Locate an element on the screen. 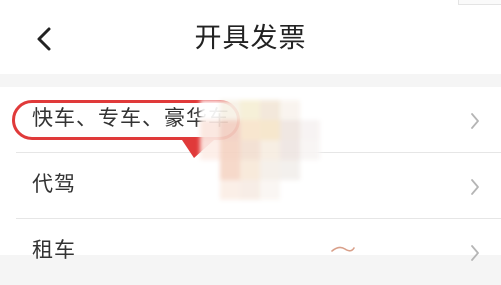  list-item-label: 代驾 is located at coordinates (54, 184).